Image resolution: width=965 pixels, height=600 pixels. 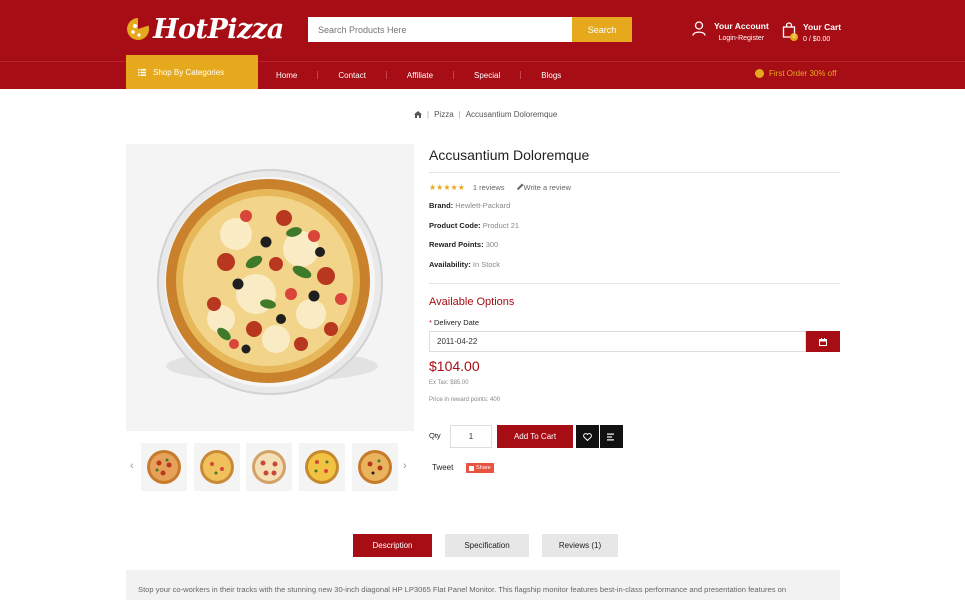 I want to click on availability-row: Availability: In Stock, so click(x=464, y=264).